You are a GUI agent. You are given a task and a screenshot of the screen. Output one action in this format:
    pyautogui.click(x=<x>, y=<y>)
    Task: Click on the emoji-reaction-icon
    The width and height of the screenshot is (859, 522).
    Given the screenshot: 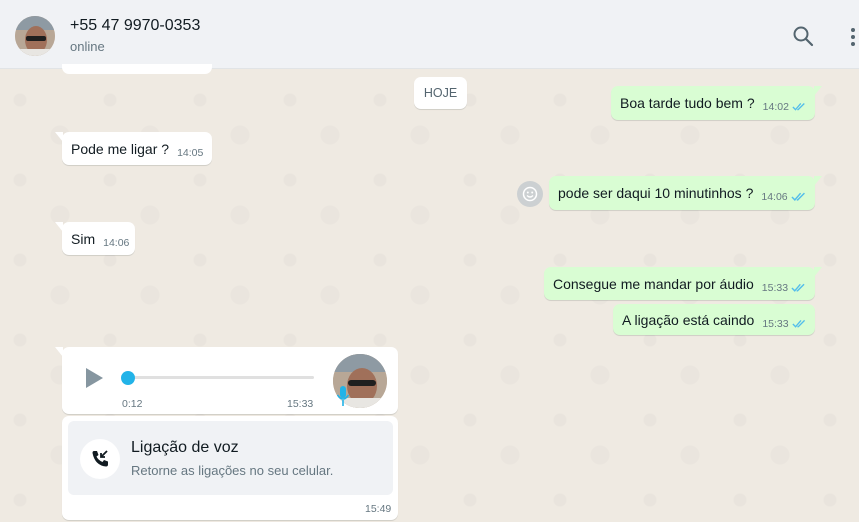 What is the action you would take?
    pyautogui.click(x=530, y=194)
    